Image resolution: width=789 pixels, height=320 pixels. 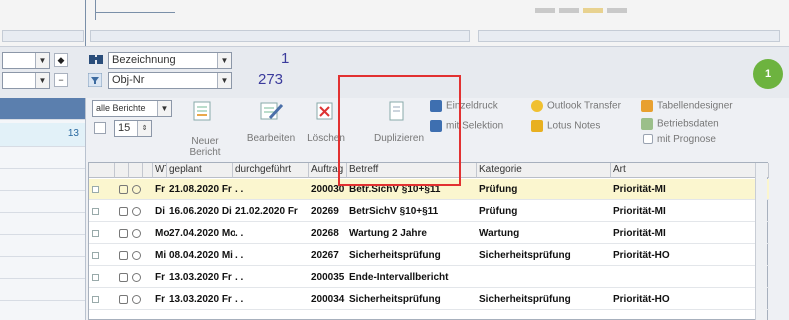 What do you see at coordinates (95, 80) in the screenshot?
I see `filter-icon` at bounding box center [95, 80].